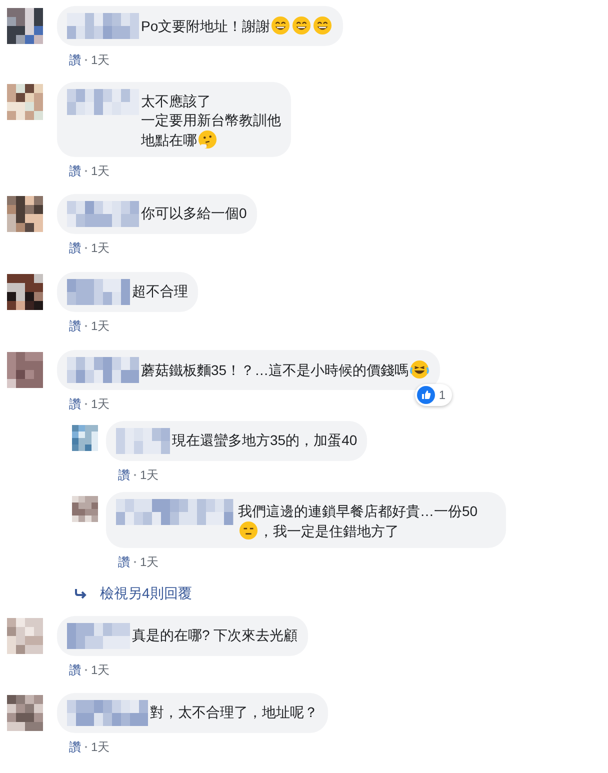  I want to click on comment-text: 超不合理, so click(160, 291).